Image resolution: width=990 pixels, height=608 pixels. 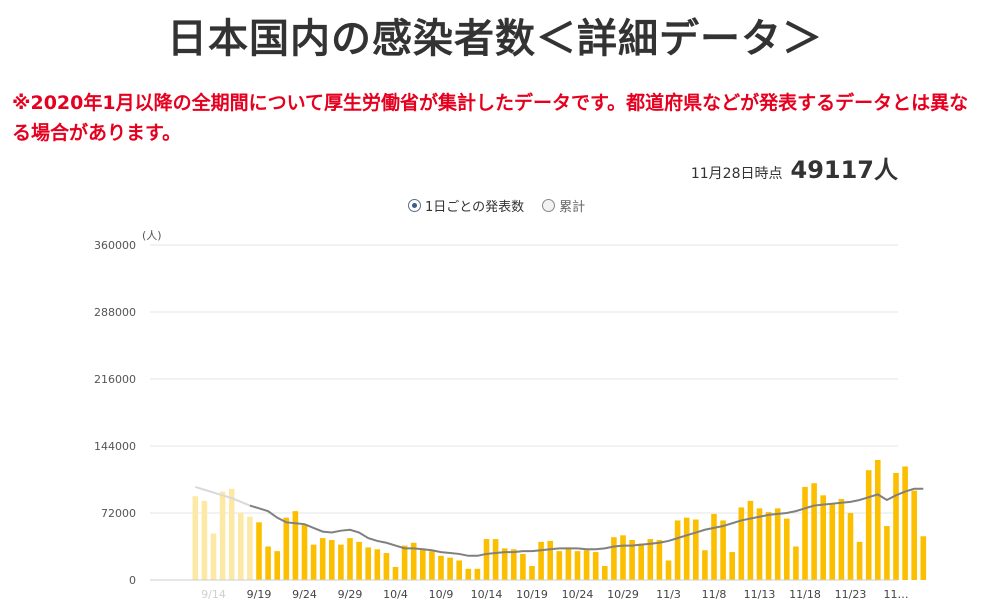 What do you see at coordinates (760, 594) in the screenshot?
I see `x-tick-label: 11/13` at bounding box center [760, 594].